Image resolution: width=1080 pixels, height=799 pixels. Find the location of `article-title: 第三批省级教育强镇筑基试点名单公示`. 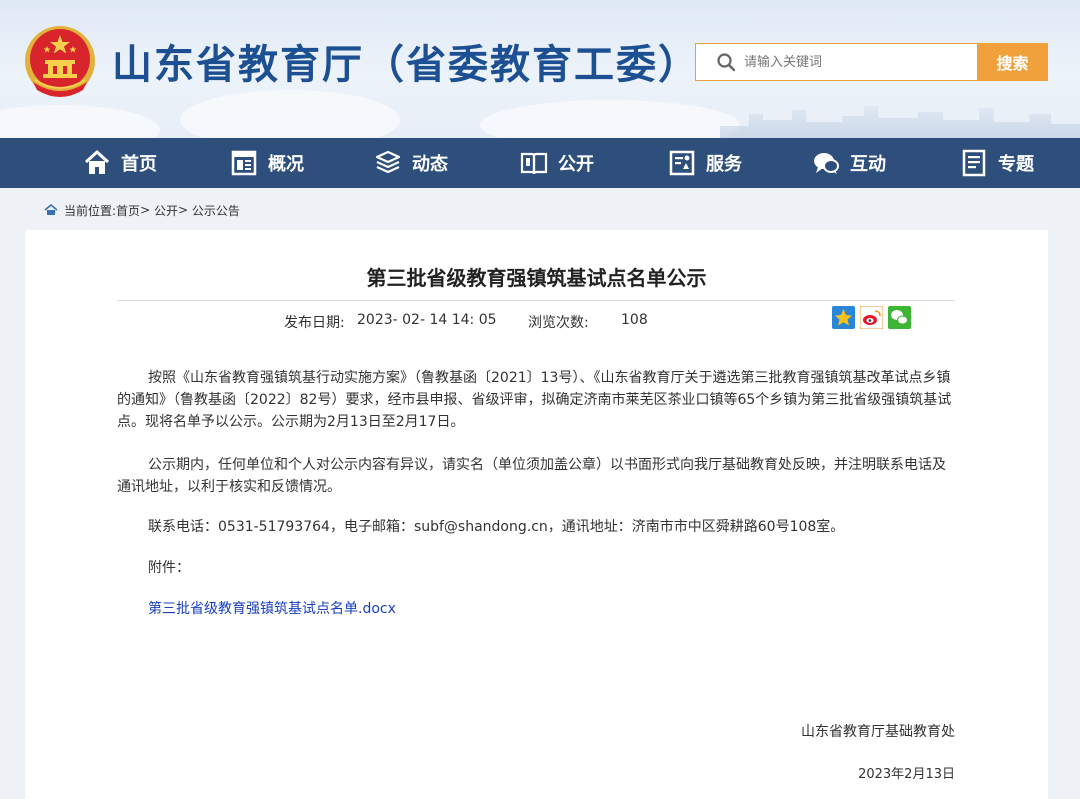

article-title: 第三批省级教育强镇筑基试点名单公示 is located at coordinates (536, 278).